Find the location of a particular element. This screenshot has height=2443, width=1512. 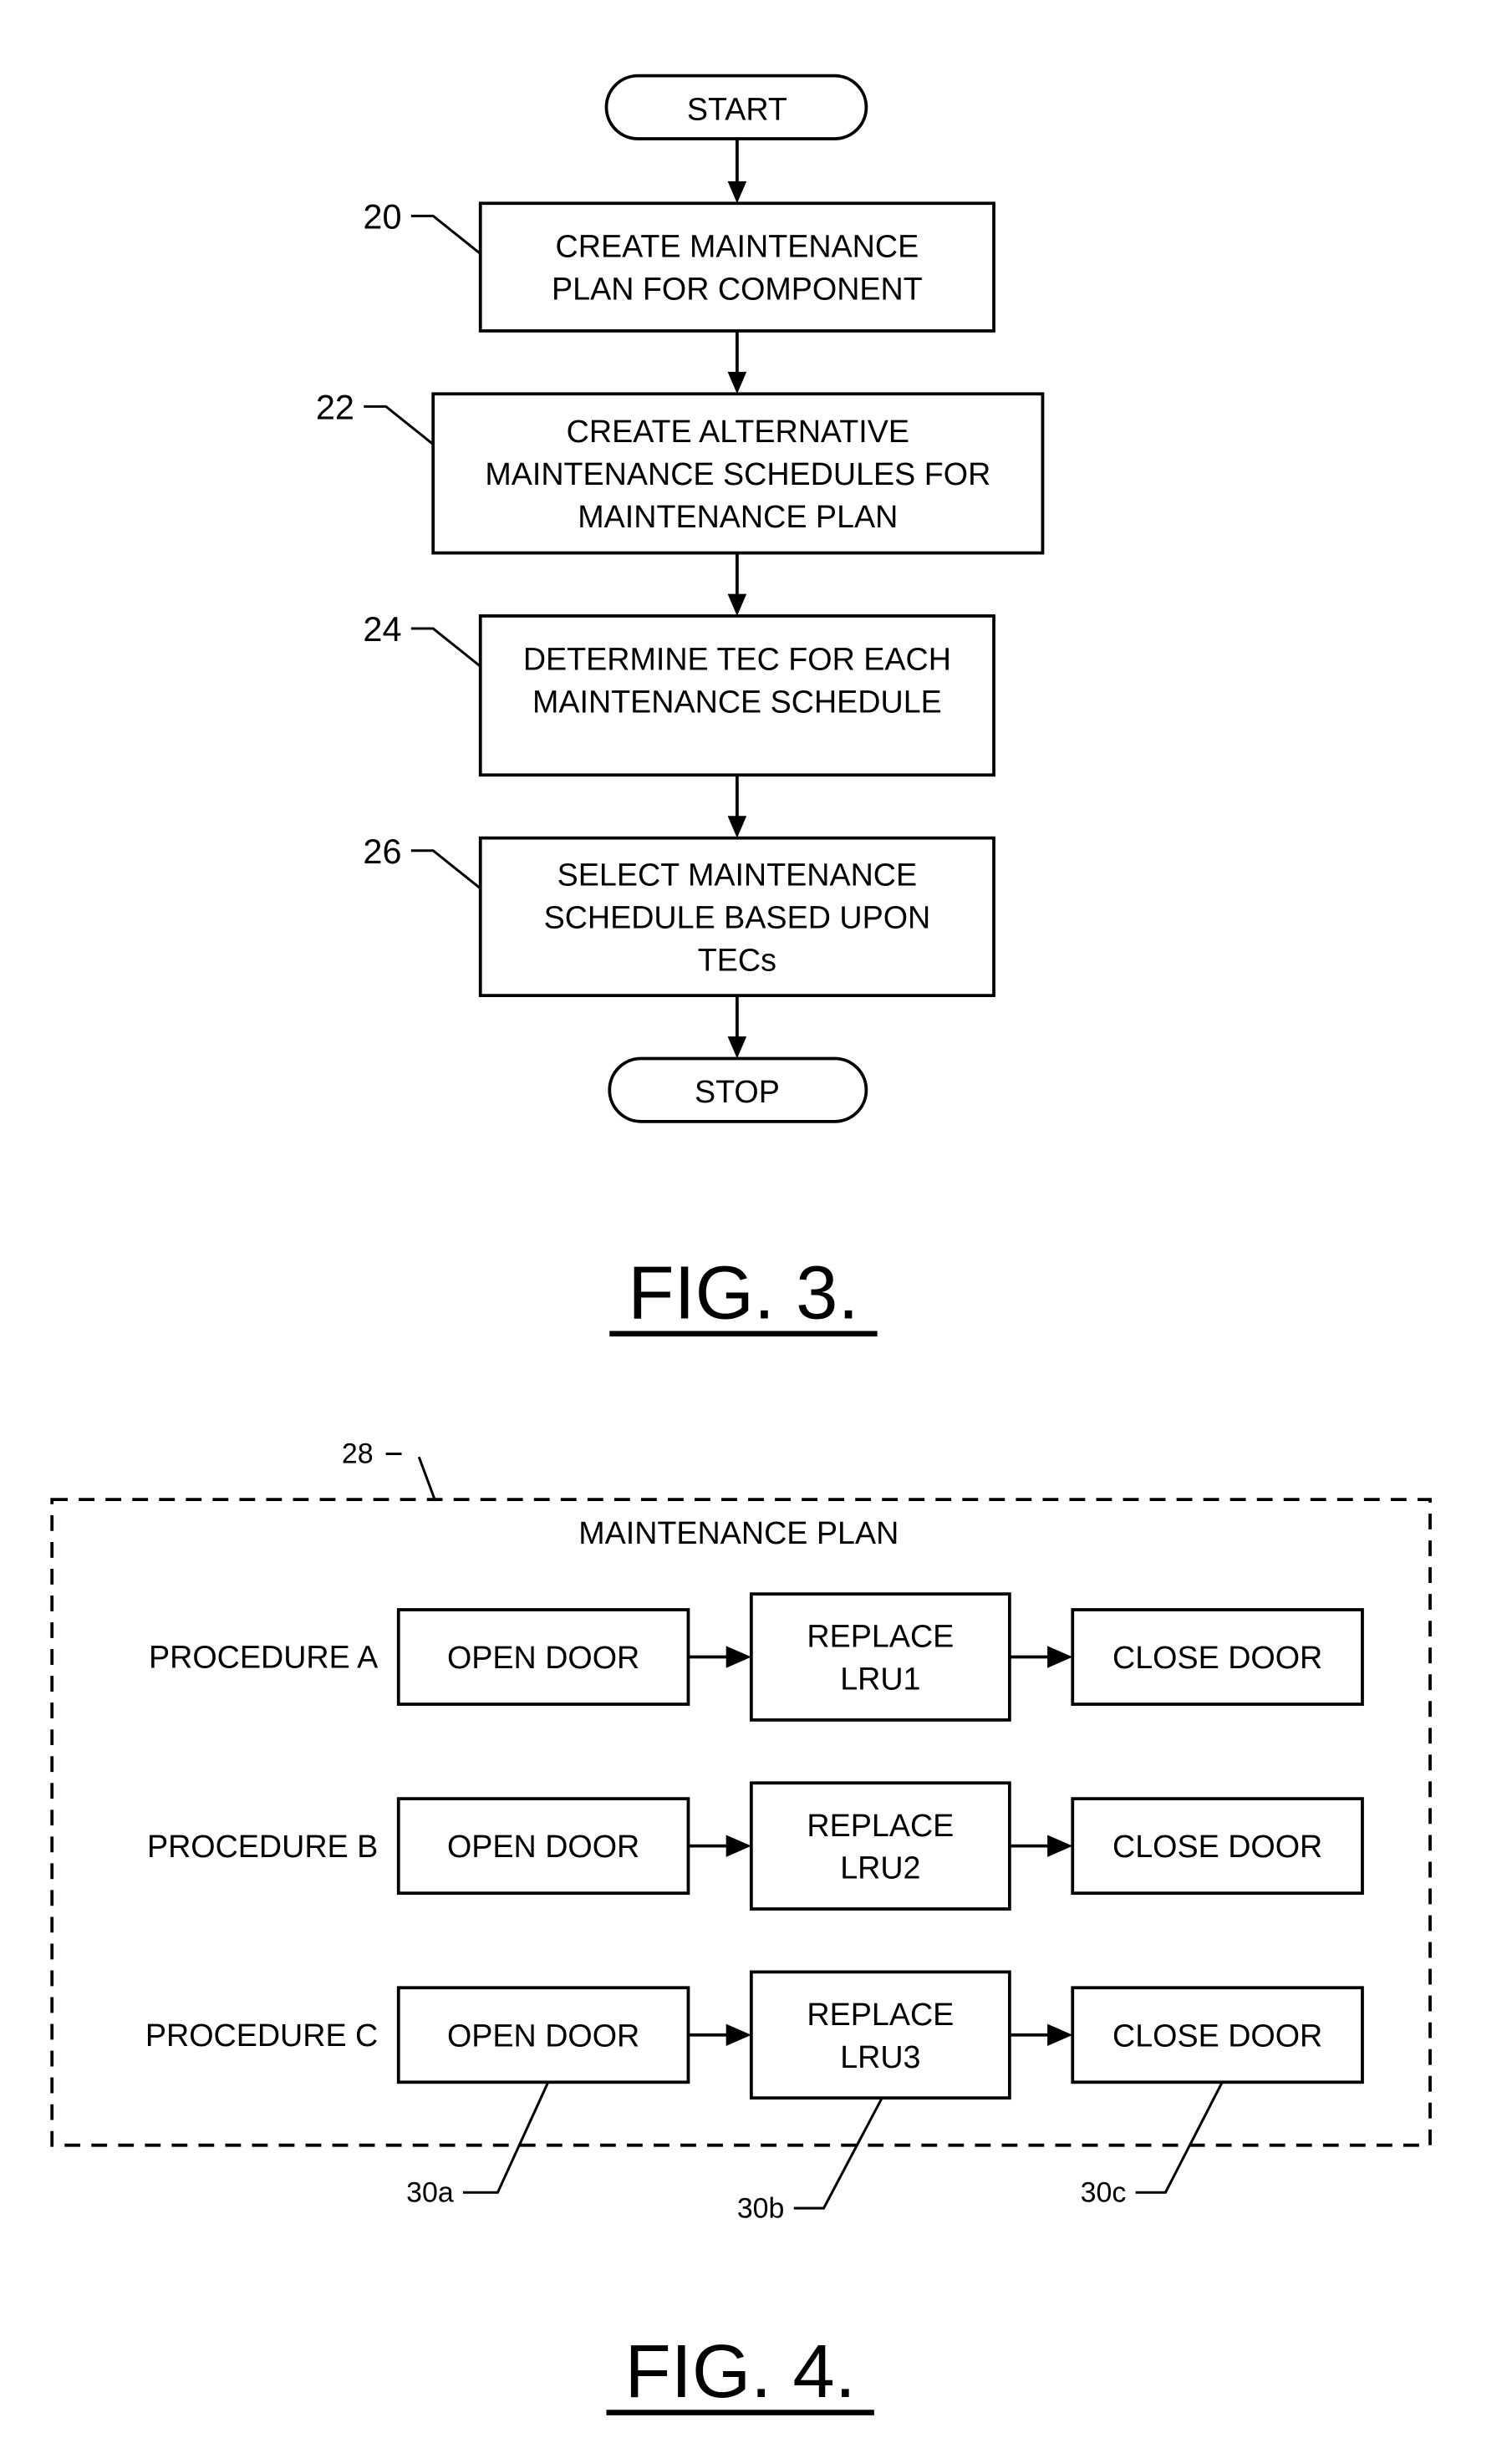

stop-label: STOP is located at coordinates (737, 1091).